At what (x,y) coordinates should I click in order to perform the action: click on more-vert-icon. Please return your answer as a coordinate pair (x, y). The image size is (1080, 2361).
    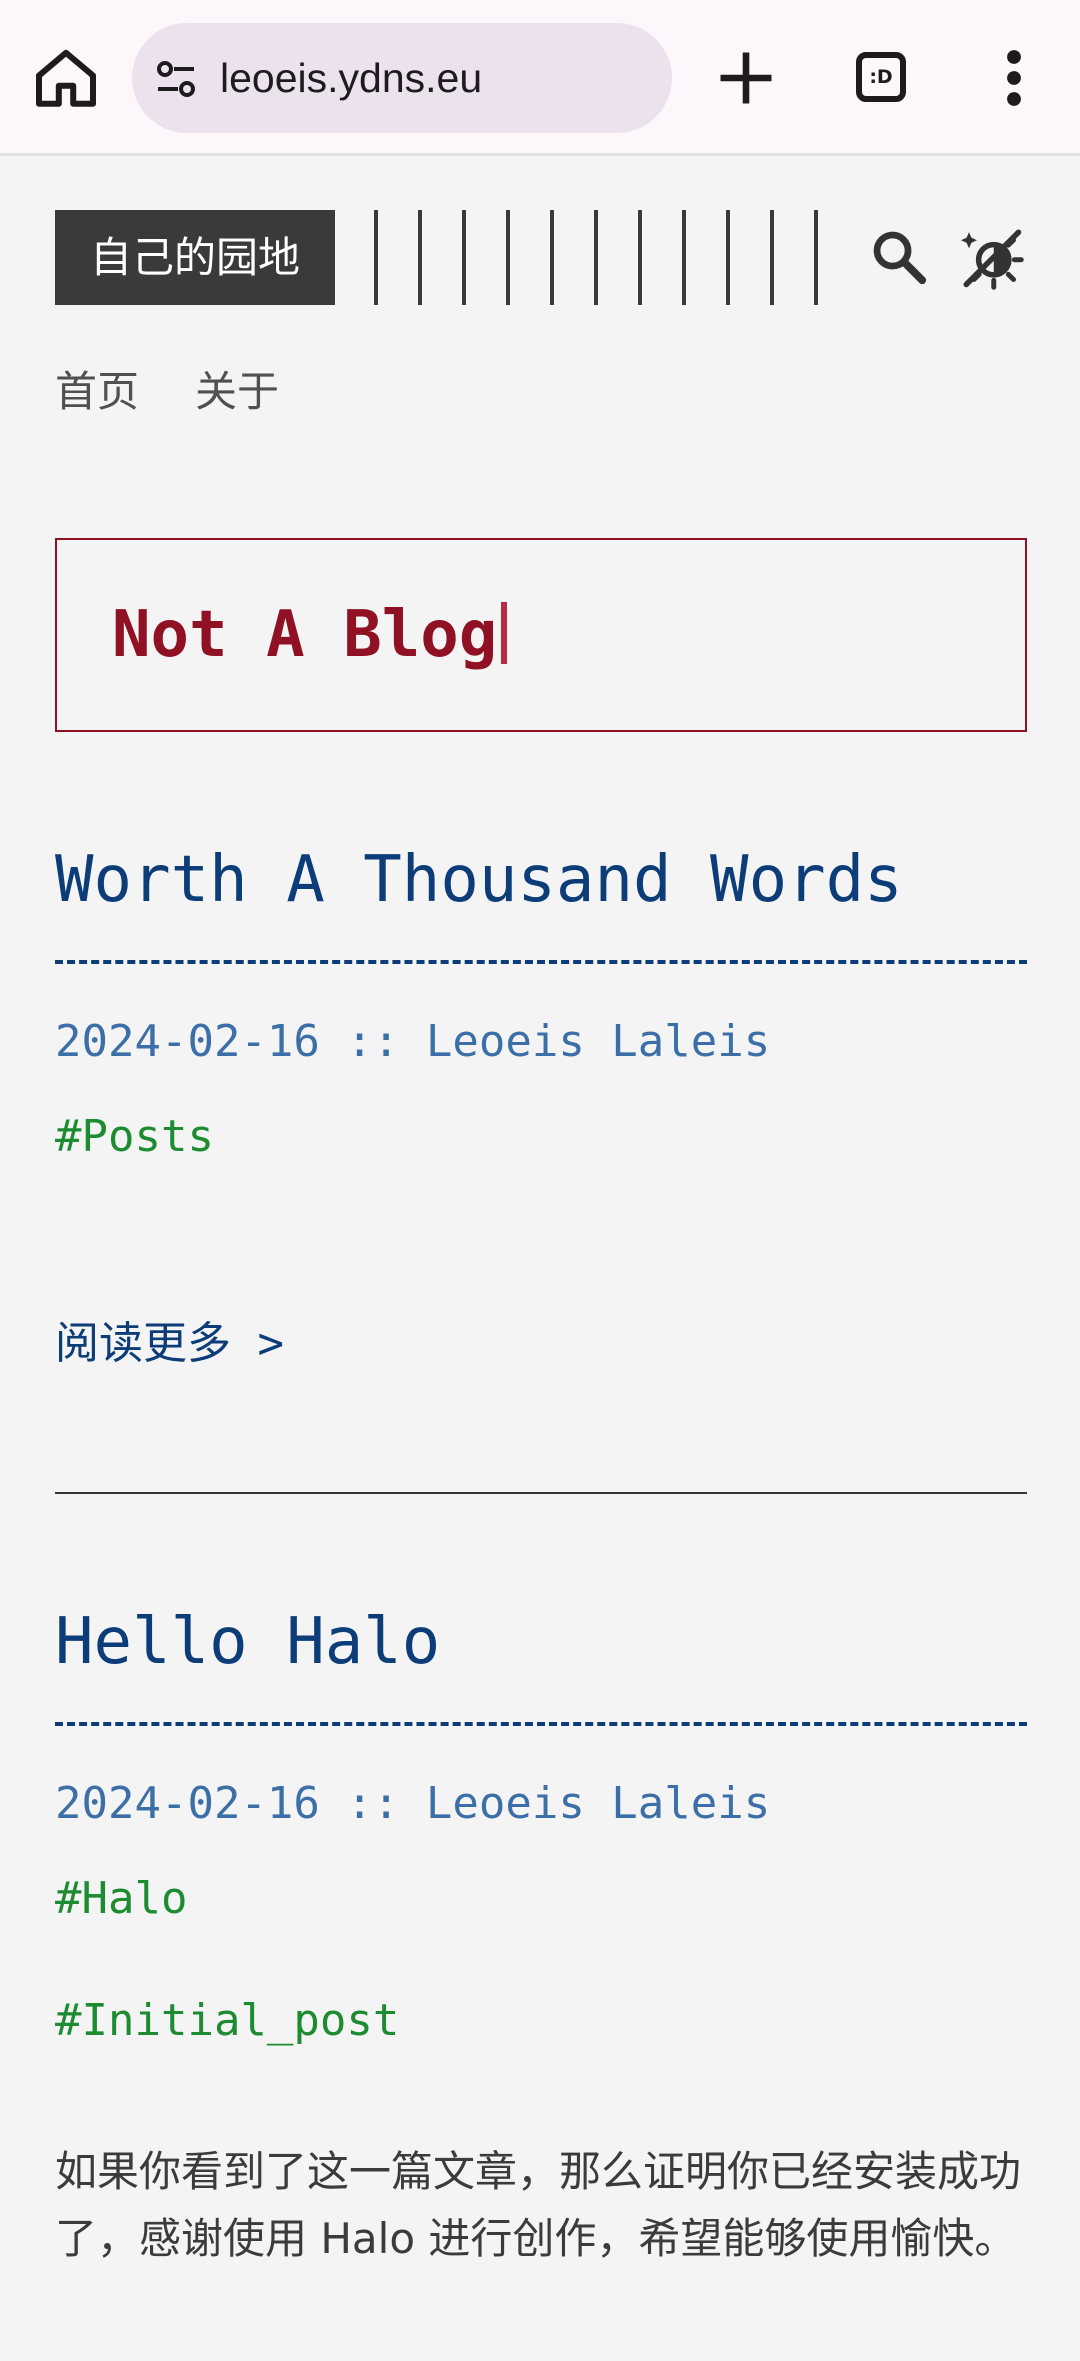
    Looking at the image, I should click on (1014, 78).